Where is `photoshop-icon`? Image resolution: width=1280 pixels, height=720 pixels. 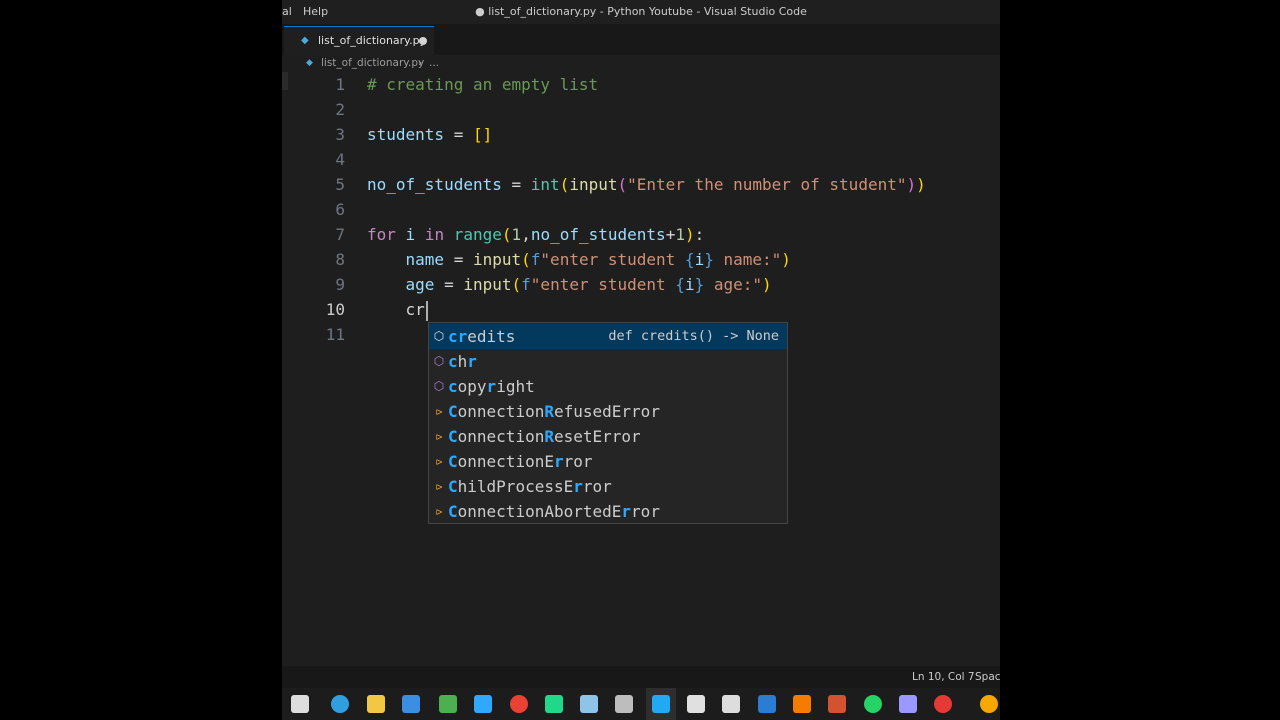
photoshop-icon is located at coordinates (483, 704).